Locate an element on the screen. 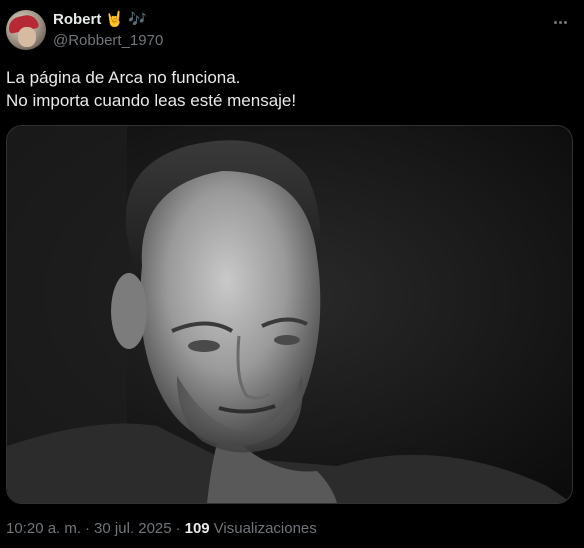  avatar is located at coordinates (26, 30).